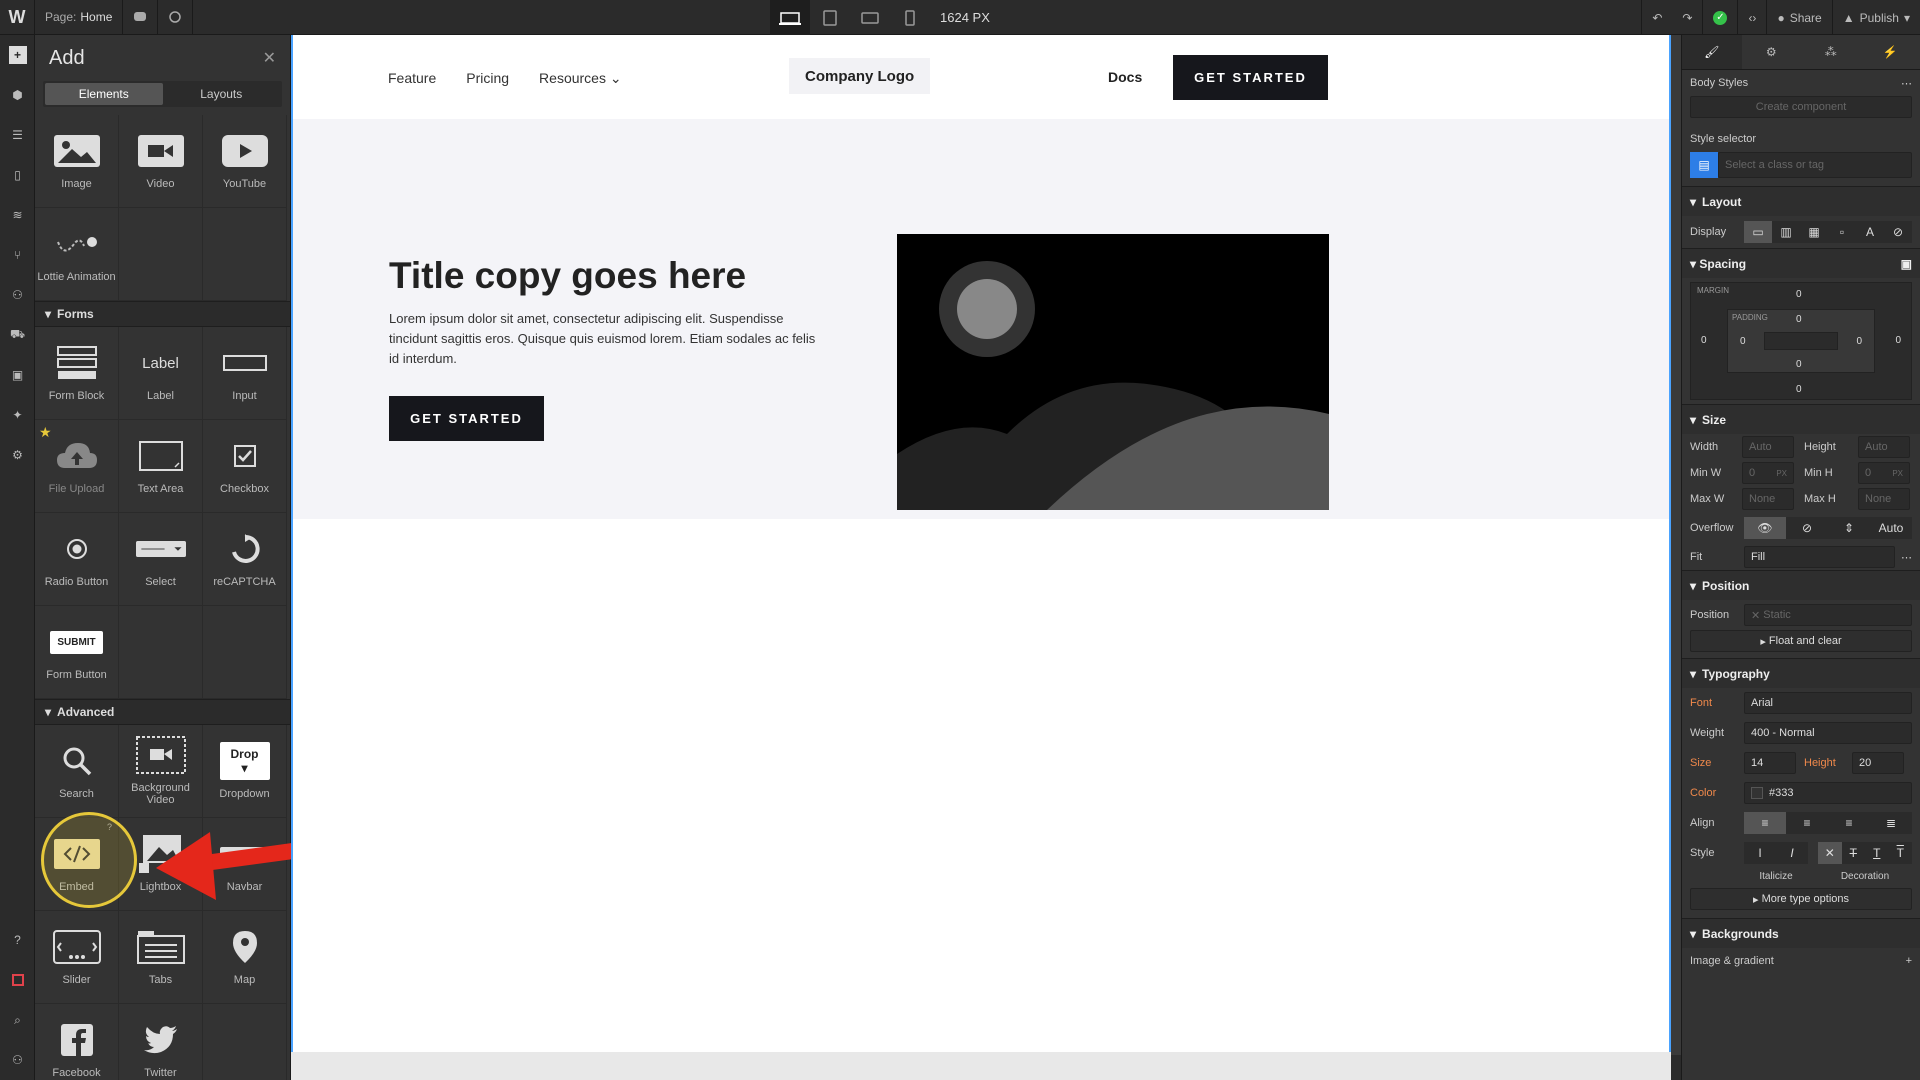  What do you see at coordinates (104, 94) in the screenshot?
I see `tab-elements: Elements` at bounding box center [104, 94].